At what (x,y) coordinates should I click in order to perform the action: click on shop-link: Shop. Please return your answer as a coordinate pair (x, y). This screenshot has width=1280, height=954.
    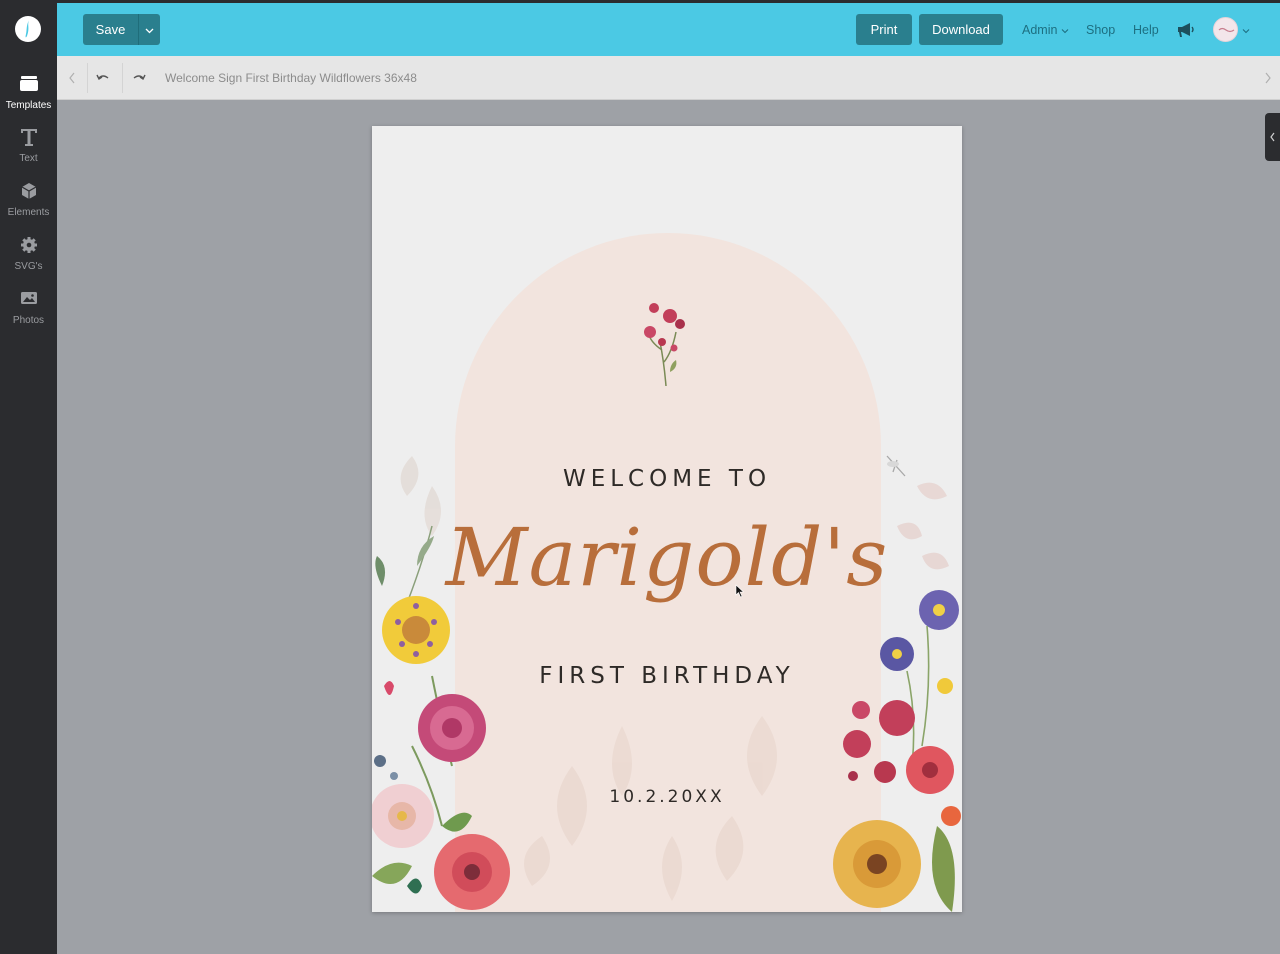
    Looking at the image, I should click on (1100, 30).